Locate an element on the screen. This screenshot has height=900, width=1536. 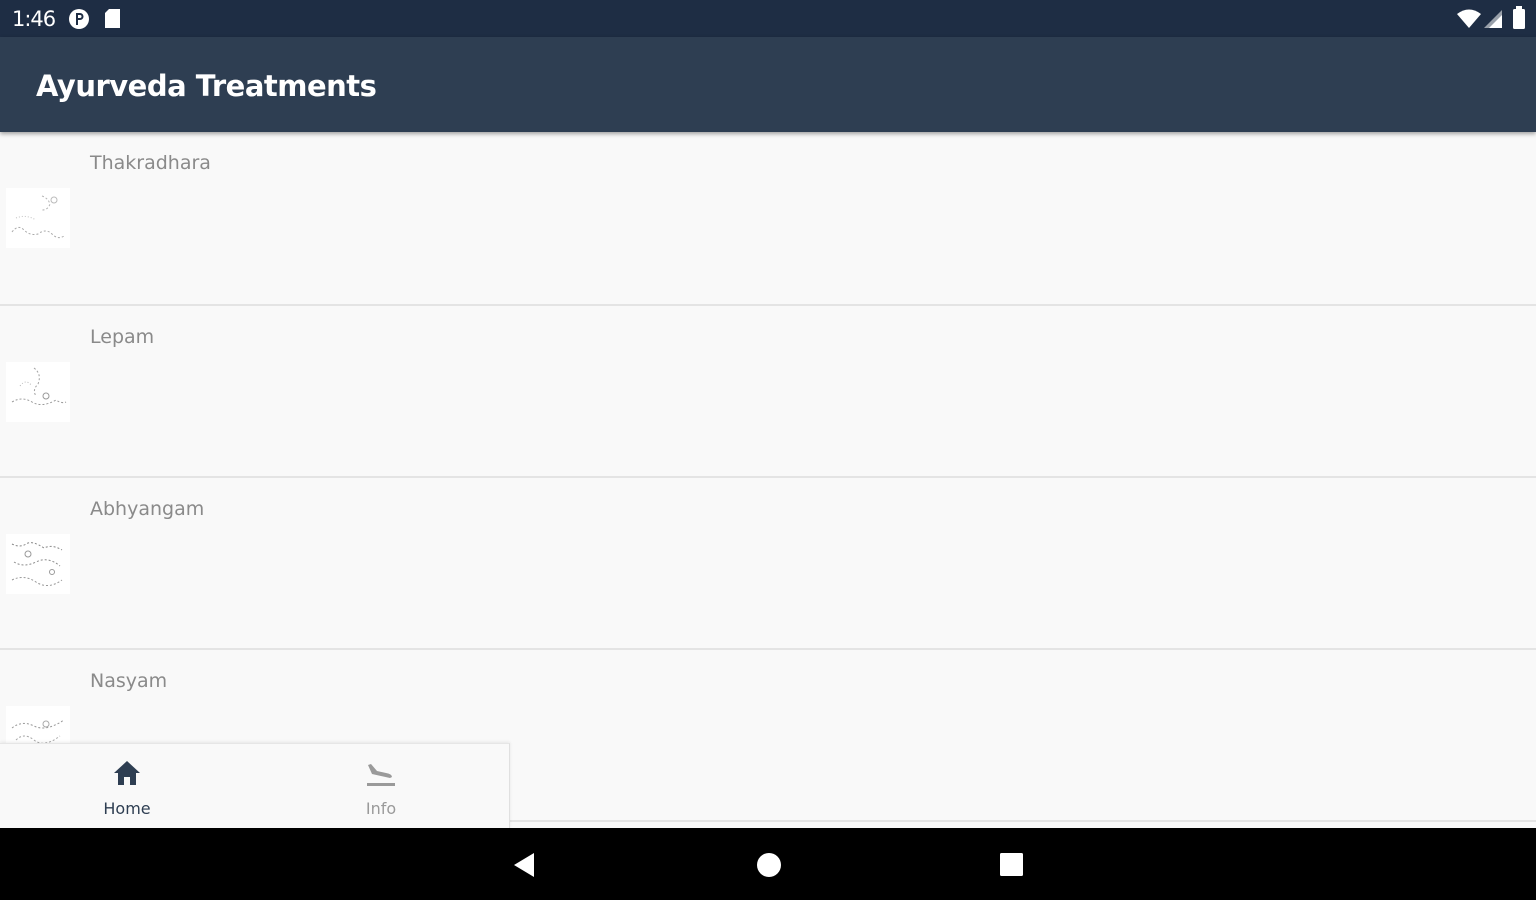
p-circle-icon is located at coordinates (79, 21).